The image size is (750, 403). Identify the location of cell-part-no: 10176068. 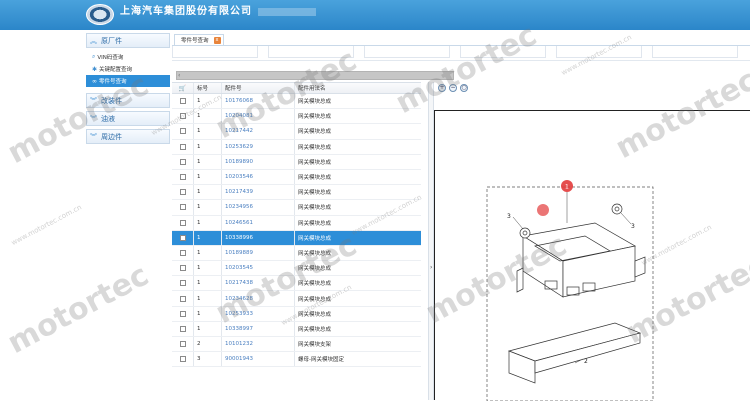
(258, 101).